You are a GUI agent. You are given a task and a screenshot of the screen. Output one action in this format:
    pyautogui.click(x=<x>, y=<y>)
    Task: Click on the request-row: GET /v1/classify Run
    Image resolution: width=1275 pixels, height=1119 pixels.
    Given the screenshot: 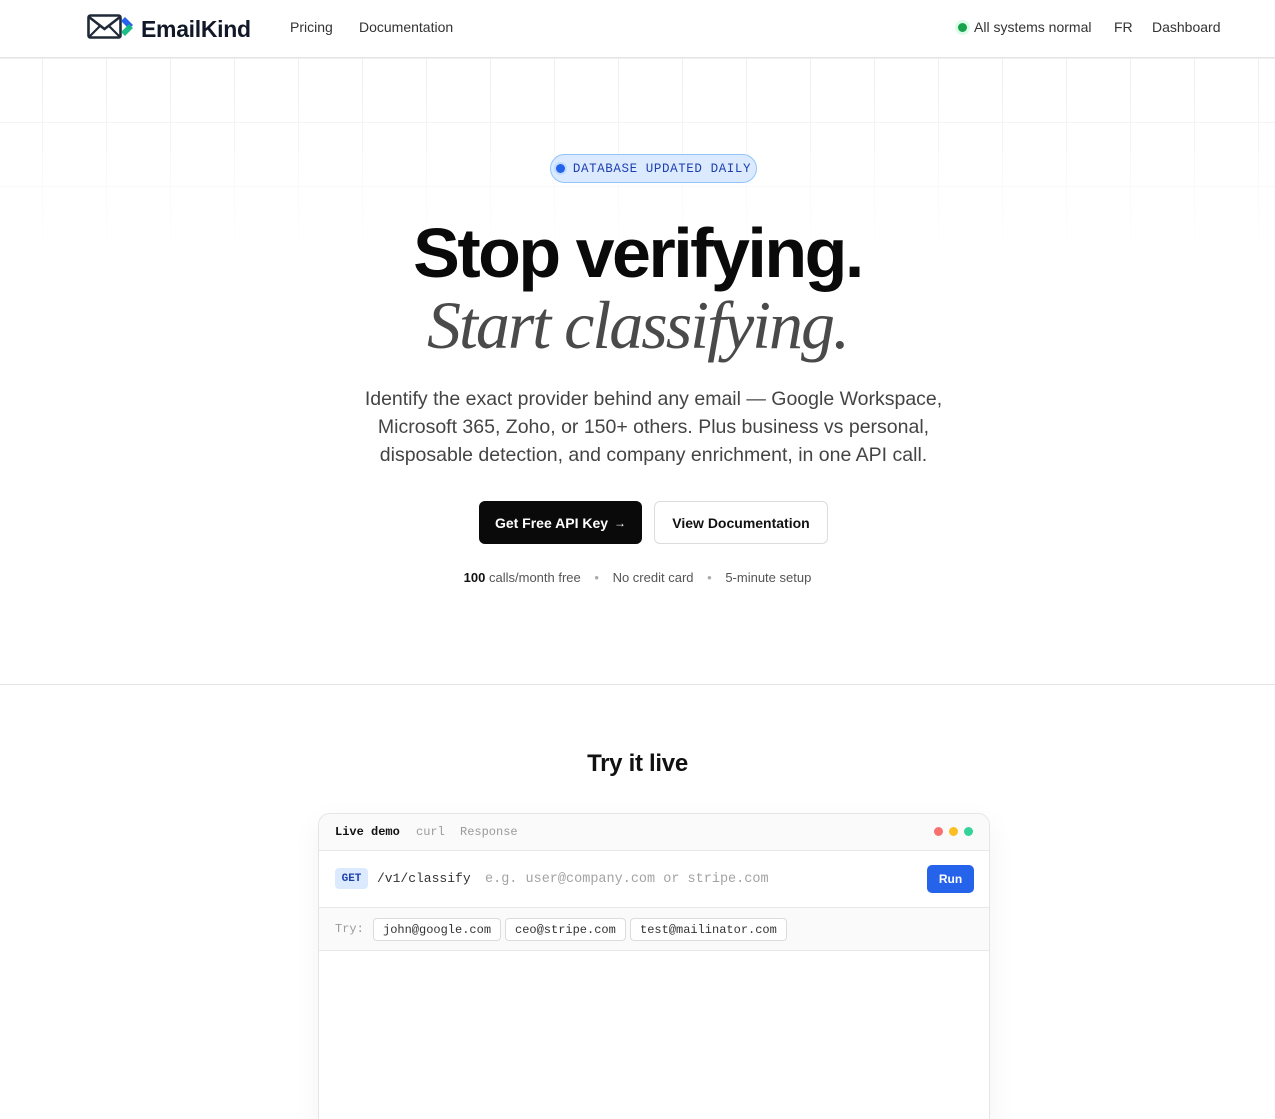 What is the action you would take?
    pyautogui.click(x=654, y=879)
    